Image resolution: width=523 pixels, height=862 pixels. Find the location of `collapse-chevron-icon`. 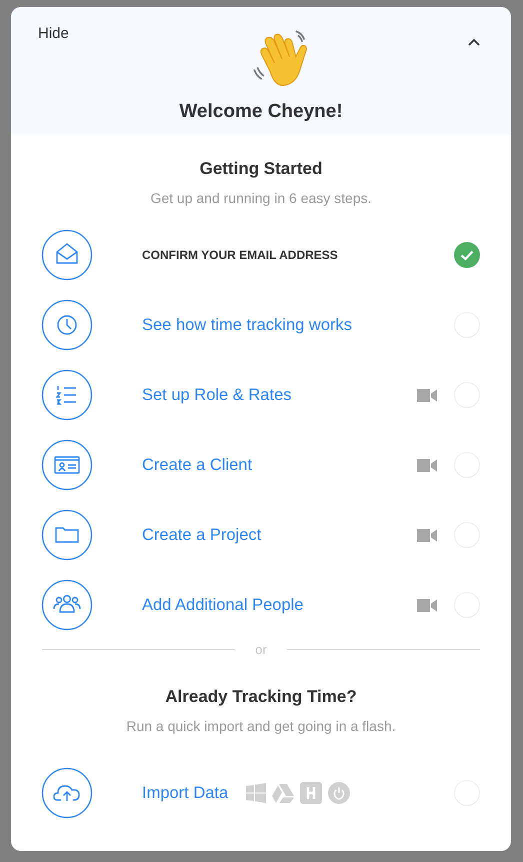

collapse-chevron-icon is located at coordinates (474, 42).